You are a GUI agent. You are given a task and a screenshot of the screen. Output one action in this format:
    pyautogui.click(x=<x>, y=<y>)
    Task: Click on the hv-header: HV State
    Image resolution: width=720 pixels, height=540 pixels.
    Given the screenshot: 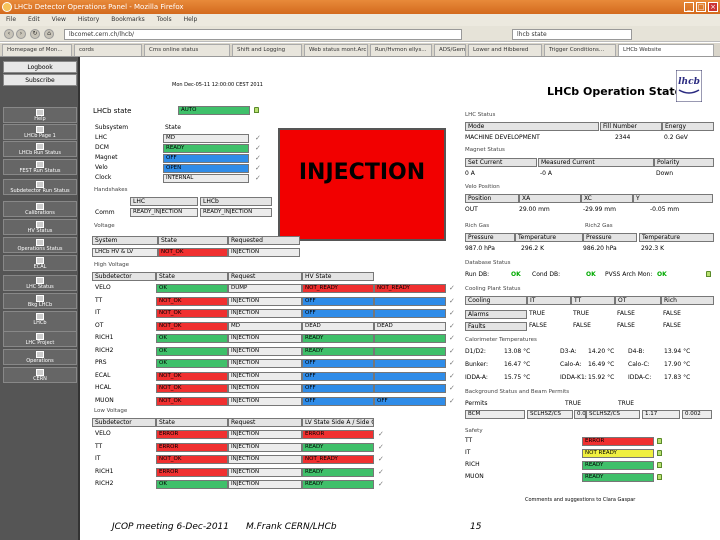 What is the action you would take?
    pyautogui.click(x=338, y=276)
    